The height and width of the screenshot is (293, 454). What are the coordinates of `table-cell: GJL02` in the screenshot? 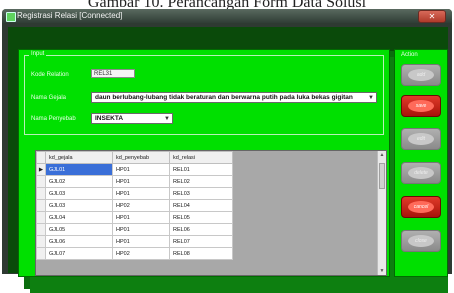 It's located at (79, 181).